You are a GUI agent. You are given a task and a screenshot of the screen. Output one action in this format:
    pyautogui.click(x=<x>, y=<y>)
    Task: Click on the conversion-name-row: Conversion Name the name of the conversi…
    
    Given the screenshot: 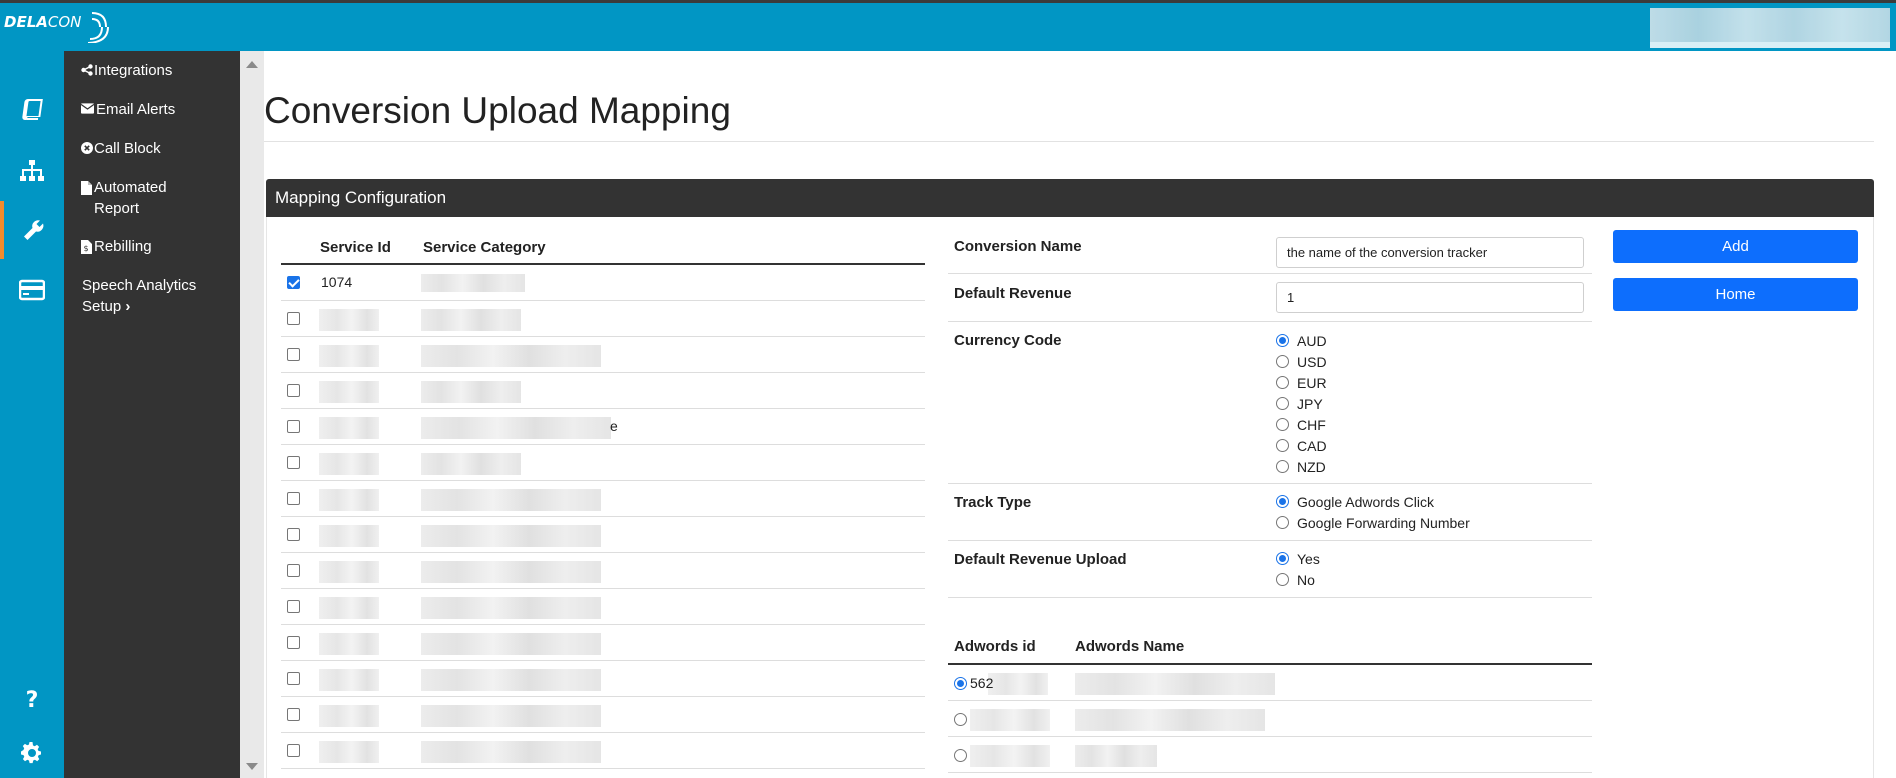 What is the action you would take?
    pyautogui.click(x=1270, y=251)
    